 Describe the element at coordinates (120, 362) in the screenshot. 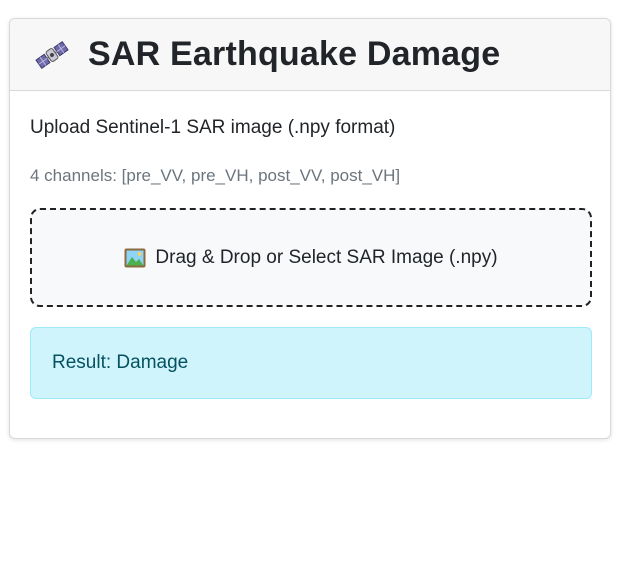

I see `result-text: Result: Damage` at that location.